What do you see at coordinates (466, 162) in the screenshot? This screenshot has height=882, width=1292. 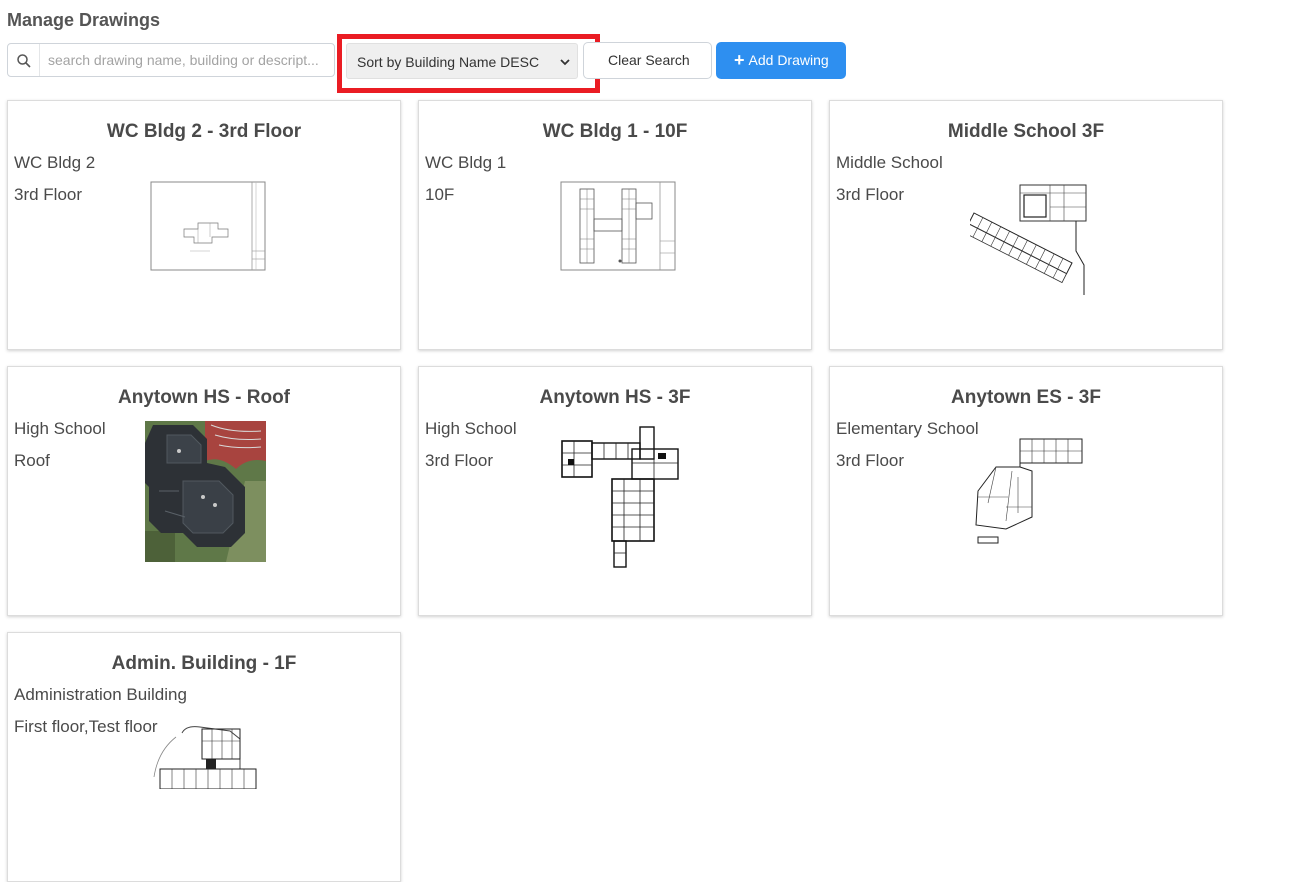 I see `drawing-building: WC Bldg 1` at bounding box center [466, 162].